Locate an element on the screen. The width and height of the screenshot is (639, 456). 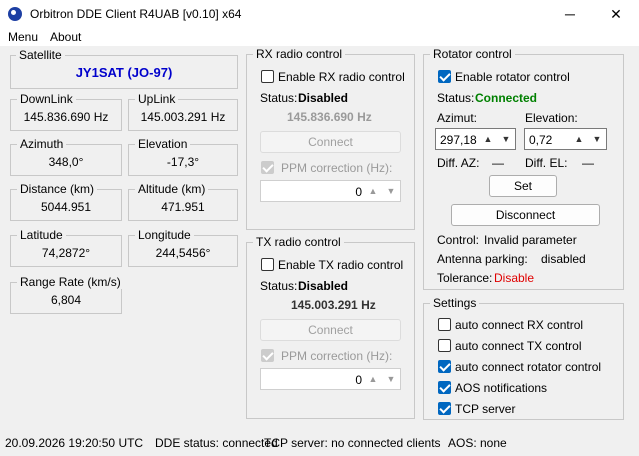
altitude-value: 471.951 is located at coordinates (183, 207).